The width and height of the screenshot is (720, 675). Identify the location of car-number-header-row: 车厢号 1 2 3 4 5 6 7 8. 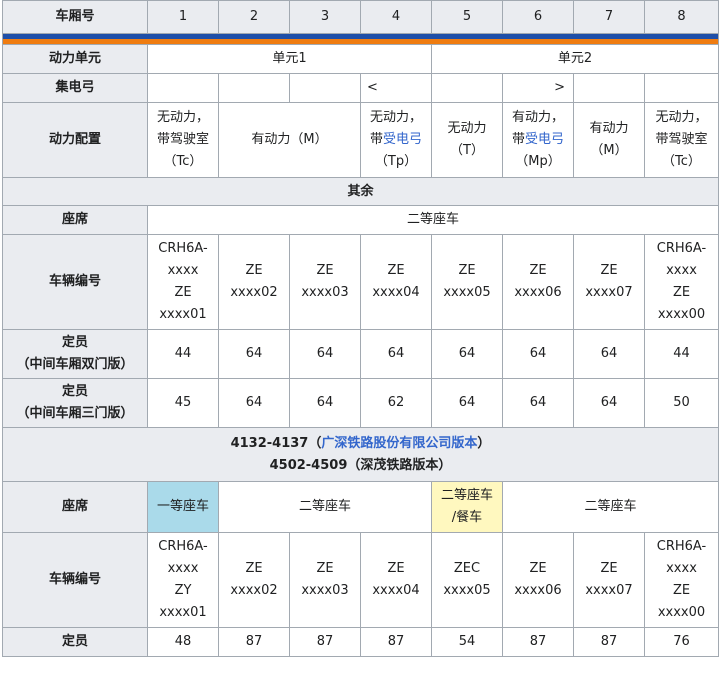
(360, 17).